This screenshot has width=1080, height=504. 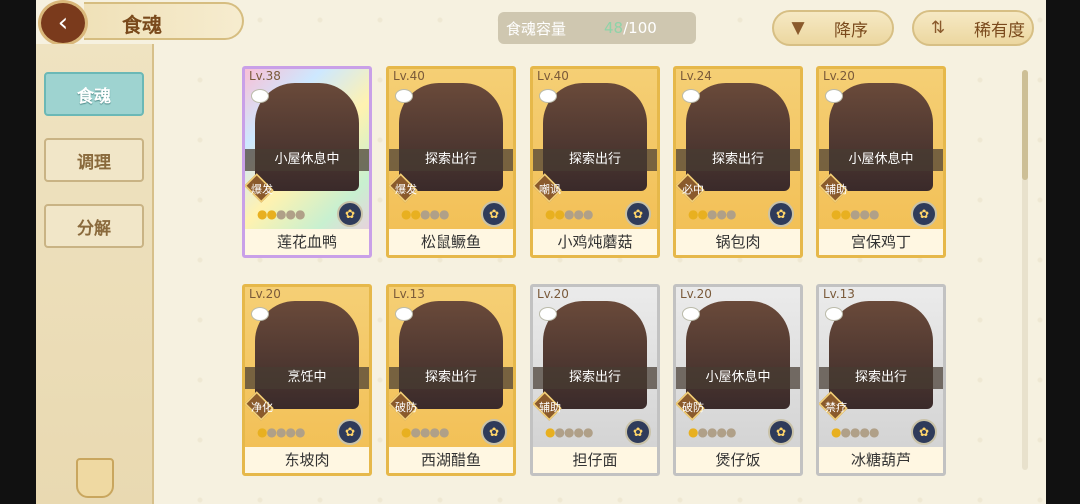 I want to click on card-name: 小鸡炖蘑菇, so click(x=595, y=242).